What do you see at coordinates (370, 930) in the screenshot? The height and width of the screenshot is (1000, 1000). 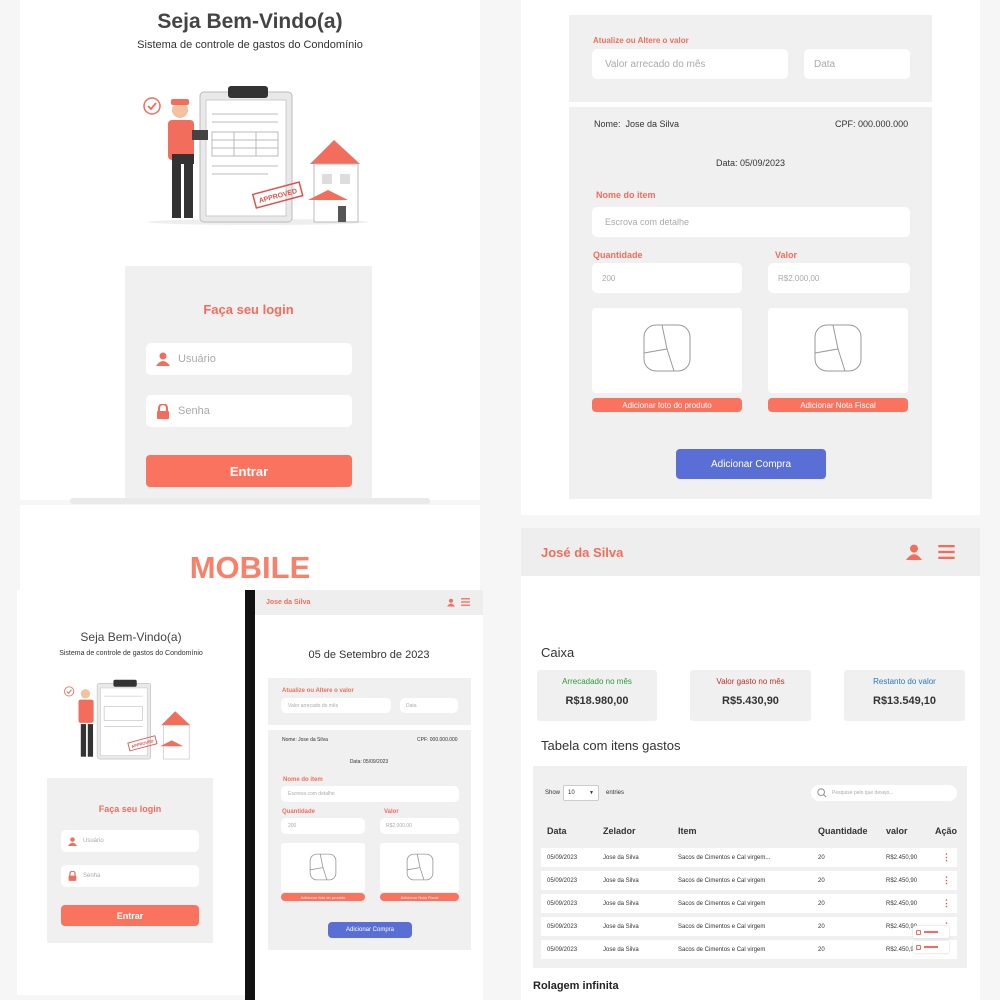 I see `mobile-add-purchase-button: Adicionar Compra` at bounding box center [370, 930].